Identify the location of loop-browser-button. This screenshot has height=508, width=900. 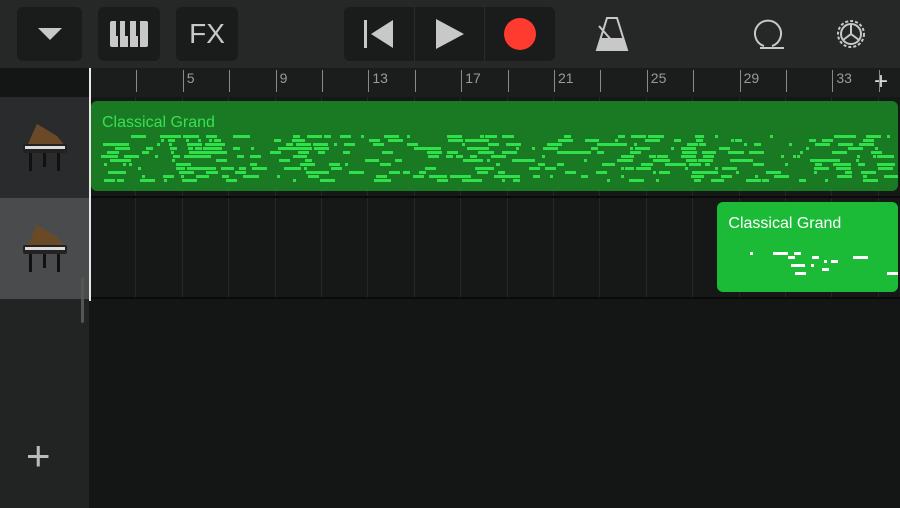
(768, 34).